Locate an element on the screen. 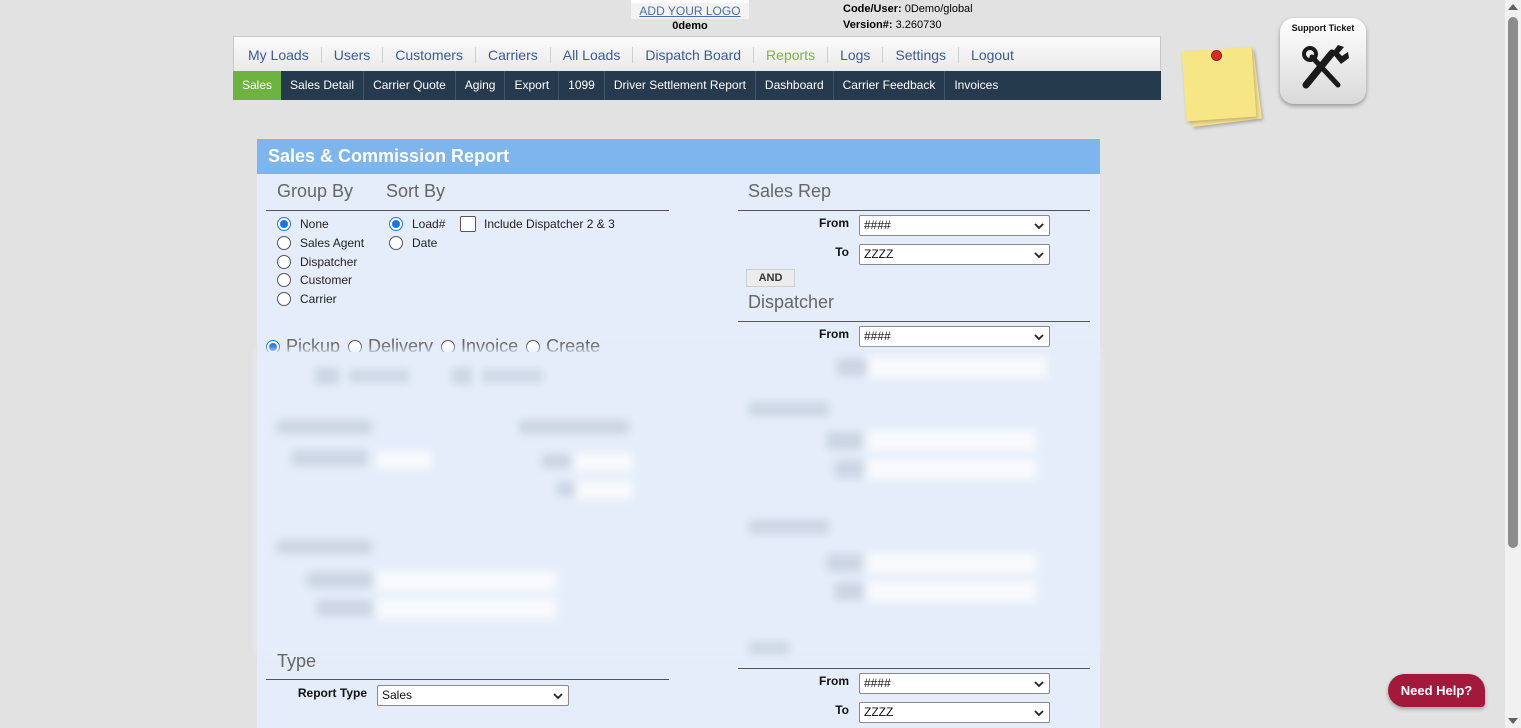 Image resolution: width=1521 pixels, height=728 pixels. sort-by-date: Date is located at coordinates (413, 243).